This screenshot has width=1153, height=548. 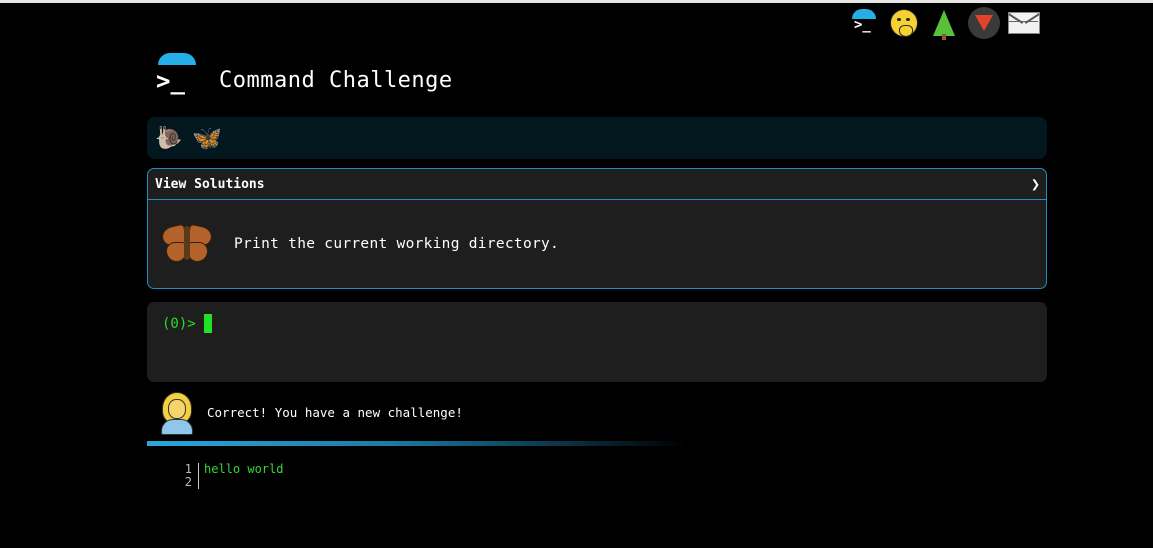 What do you see at coordinates (207, 138) in the screenshot?
I see `butterfly-icon: 🦋` at bounding box center [207, 138].